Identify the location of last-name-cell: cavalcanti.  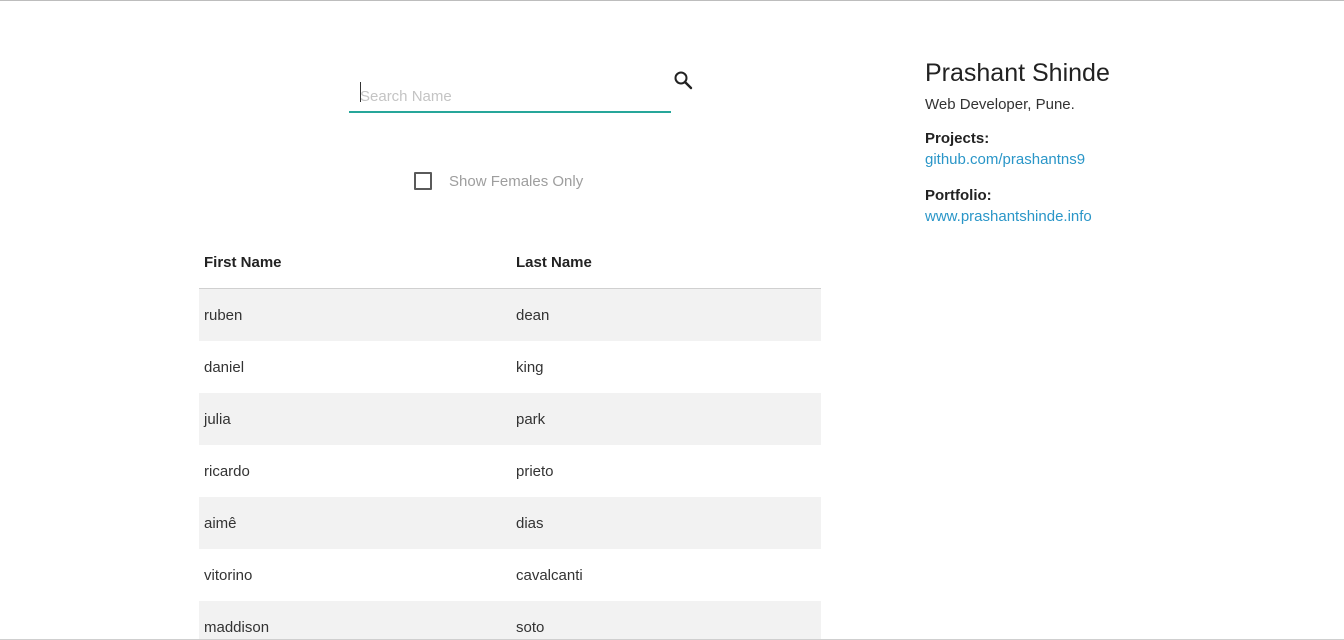
(549, 575).